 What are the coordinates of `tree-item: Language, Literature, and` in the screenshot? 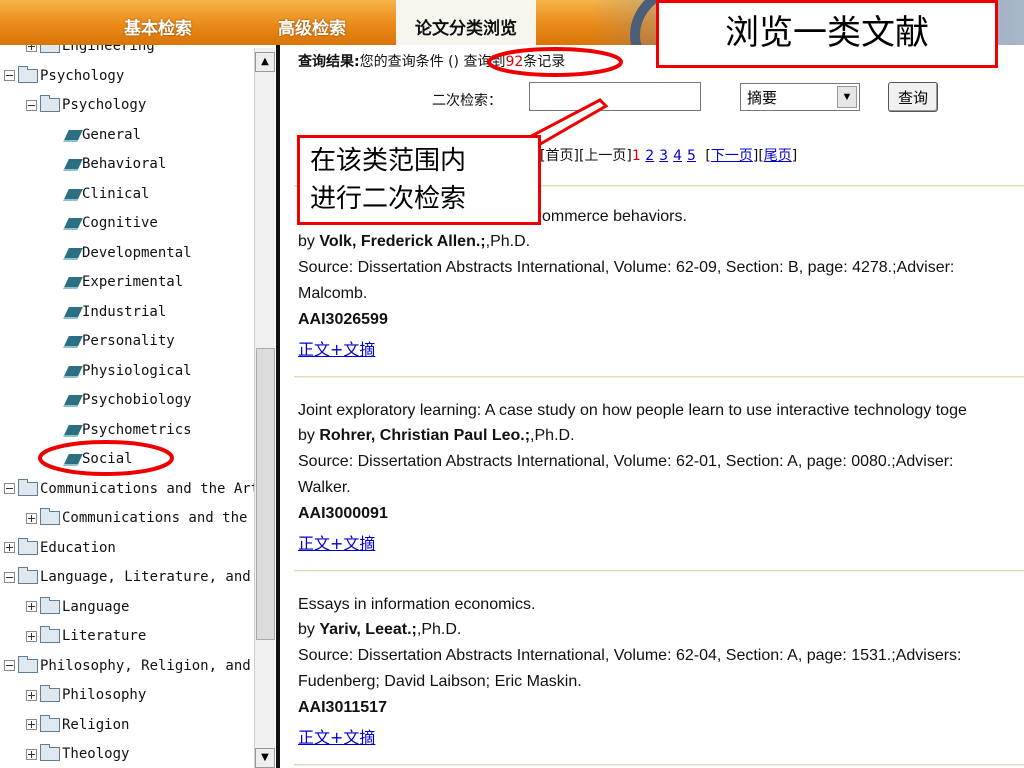 It's located at (127, 577).